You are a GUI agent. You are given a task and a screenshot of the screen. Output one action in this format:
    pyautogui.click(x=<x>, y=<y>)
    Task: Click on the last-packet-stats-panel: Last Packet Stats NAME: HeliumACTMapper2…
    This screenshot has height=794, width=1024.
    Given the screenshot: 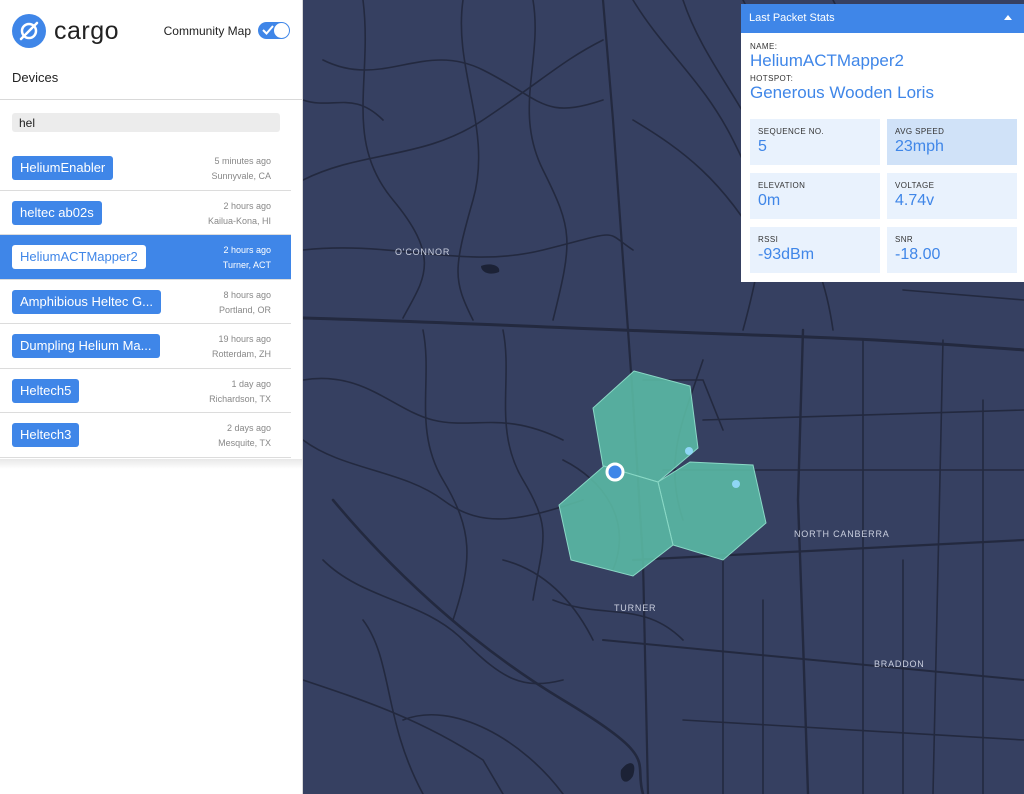 What is the action you would take?
    pyautogui.click(x=882, y=143)
    